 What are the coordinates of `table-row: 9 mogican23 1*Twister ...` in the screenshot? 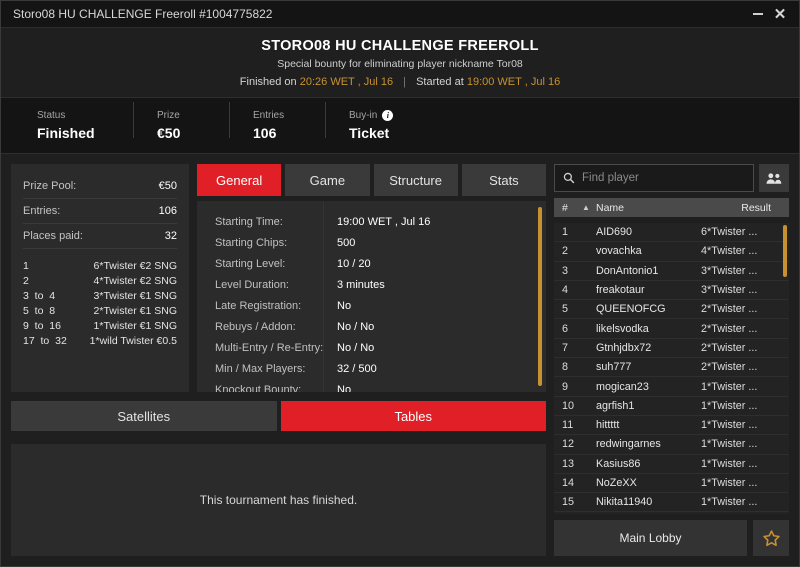 It's located at (671, 387).